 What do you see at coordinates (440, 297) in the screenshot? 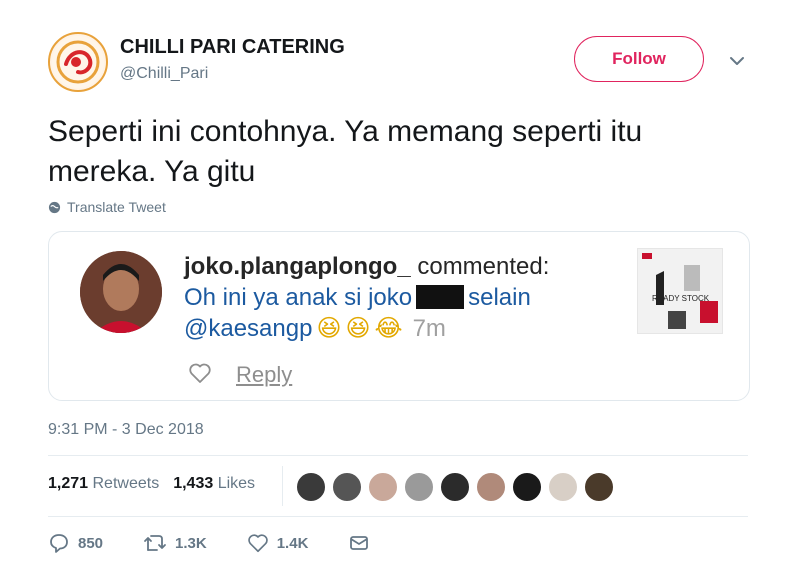
I see `redaction-bar` at bounding box center [440, 297].